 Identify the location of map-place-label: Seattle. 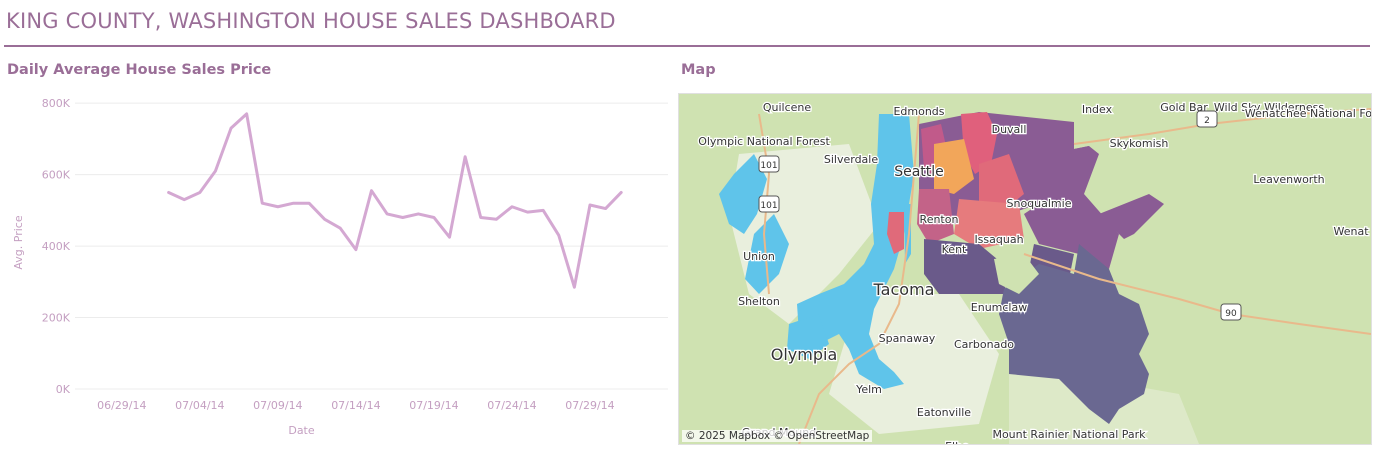
(919, 172).